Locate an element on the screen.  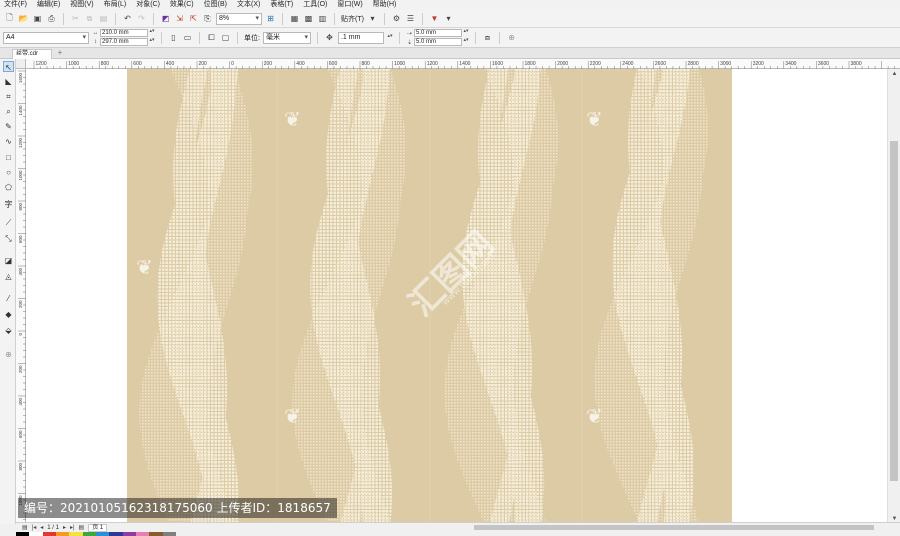
show-rulers-icon: ▦ is located at coordinates (294, 18).